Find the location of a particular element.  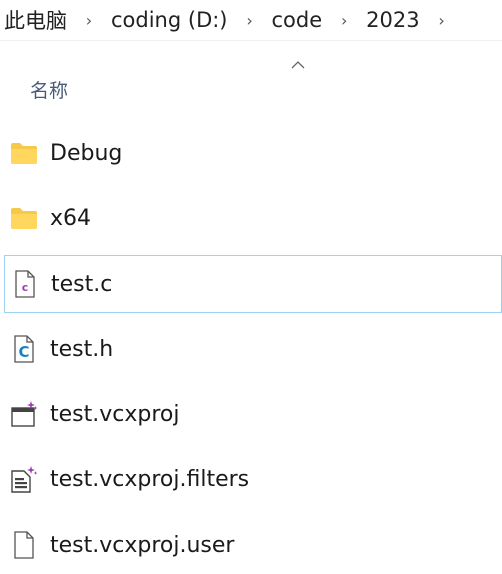

c-header-file-icon: C is located at coordinates (24, 349).